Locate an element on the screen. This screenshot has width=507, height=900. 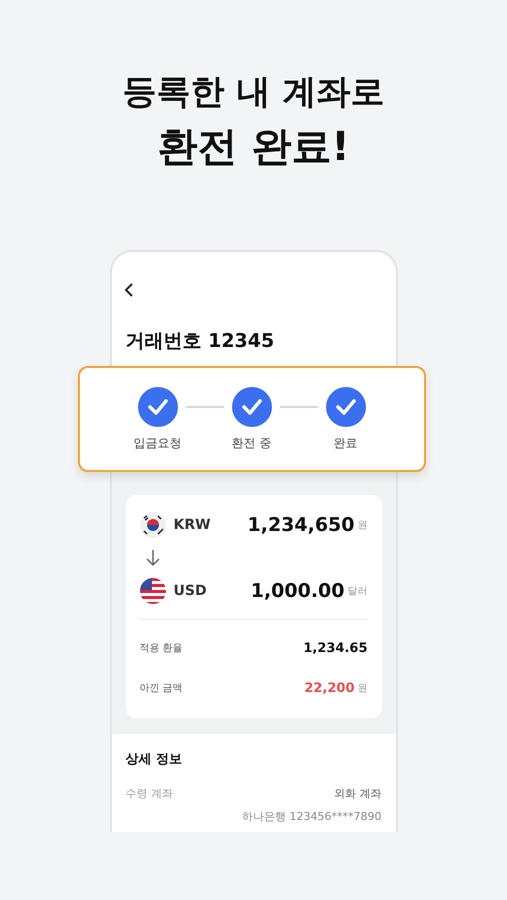
down-arrow-icon is located at coordinates (153, 558).